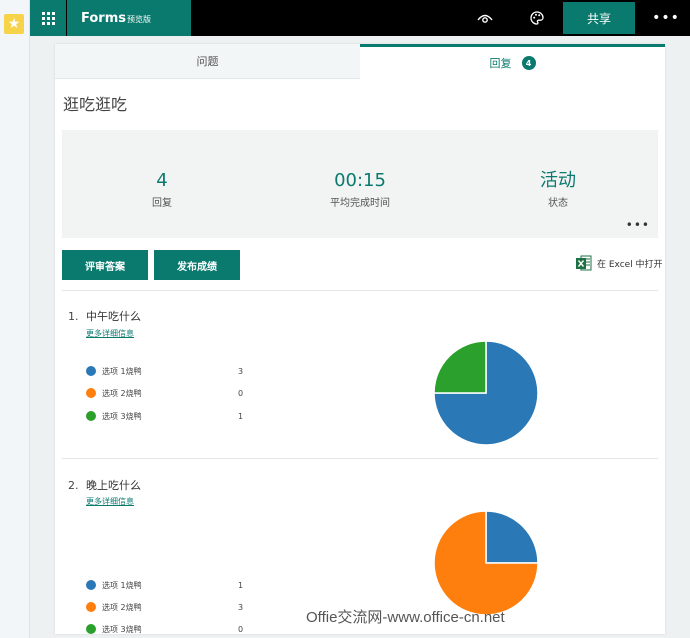  Describe the element at coordinates (176, 393) in the screenshot. I see `legend-item: 选项 2烧鸭 0` at that location.